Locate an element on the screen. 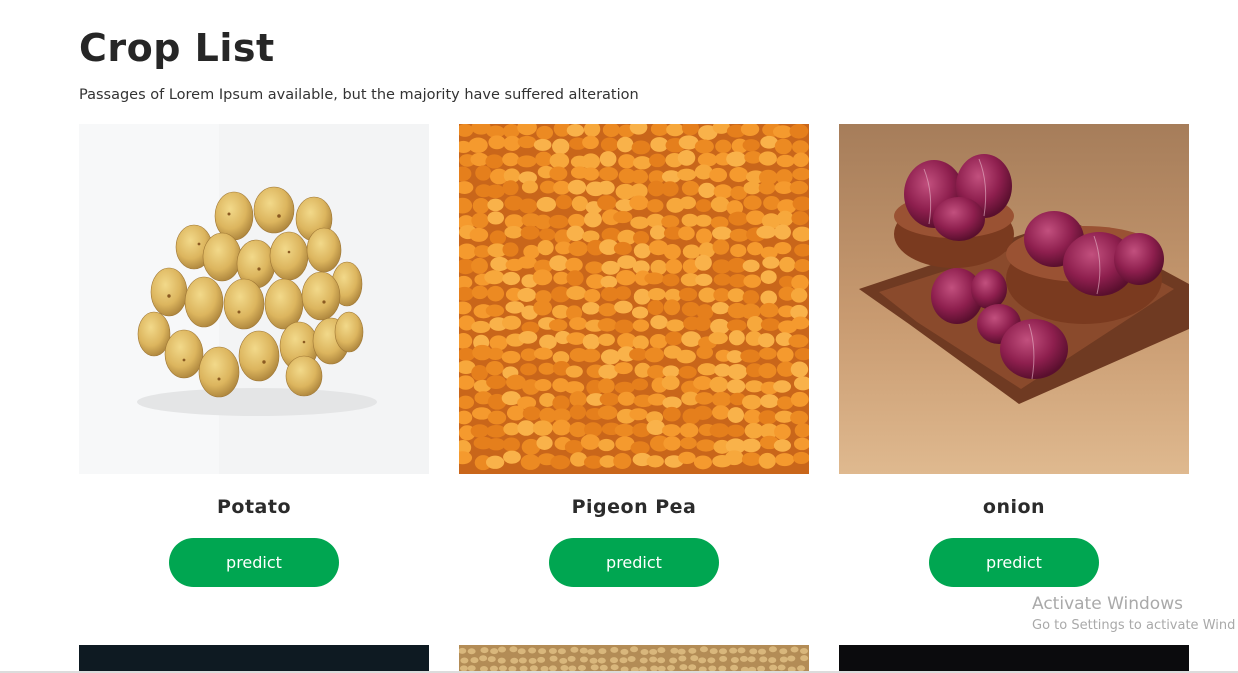 This screenshot has height=673, width=1238. crop-name: Potato is located at coordinates (254, 507).